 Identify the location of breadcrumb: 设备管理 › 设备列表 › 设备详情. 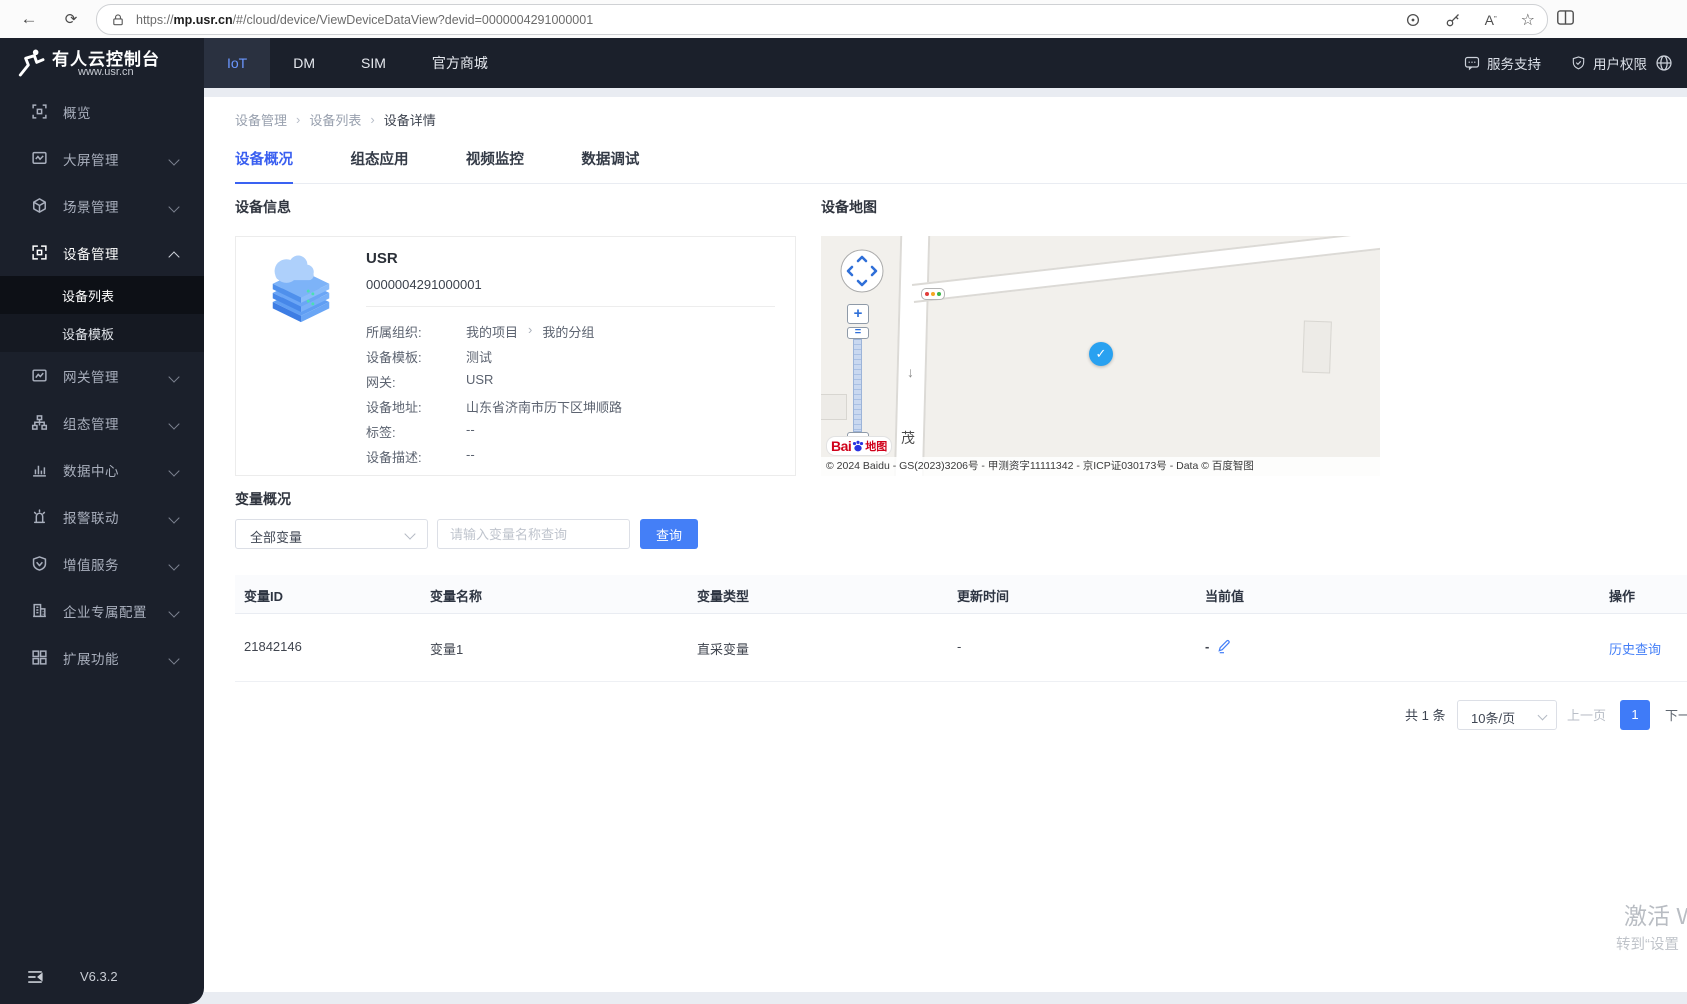
(335, 119).